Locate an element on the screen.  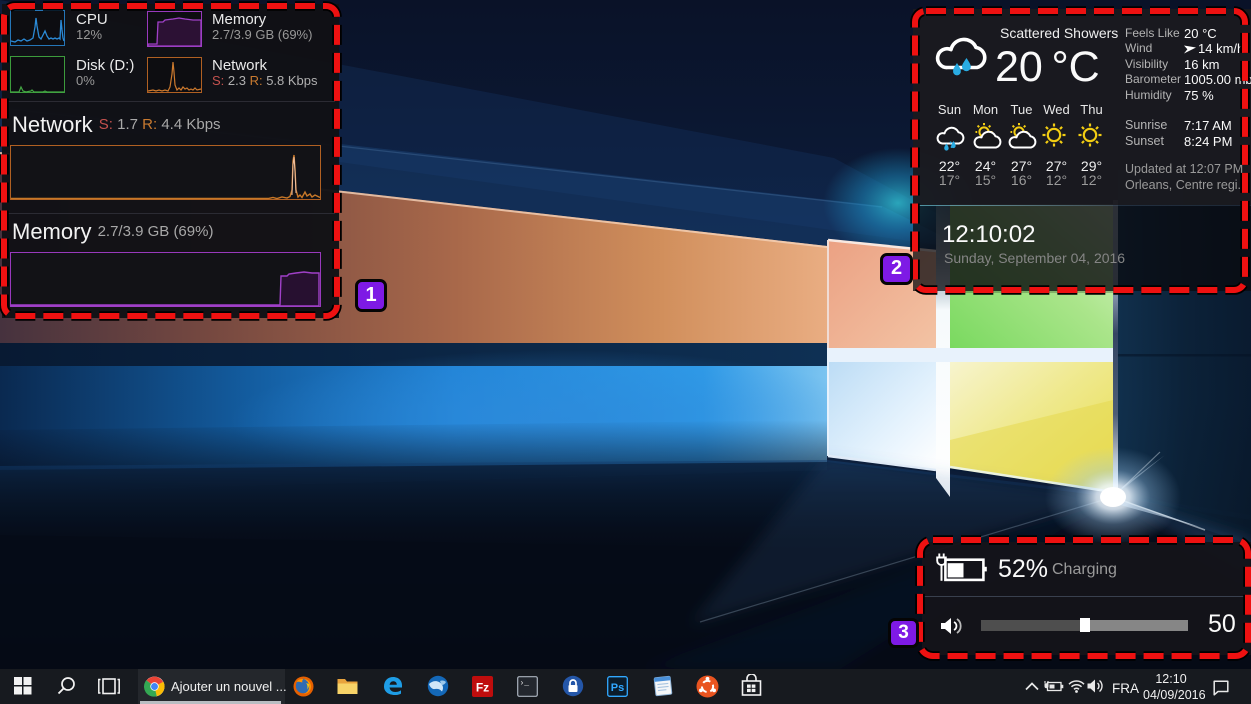
svg-text: Ps is located at coordinates (617, 688).